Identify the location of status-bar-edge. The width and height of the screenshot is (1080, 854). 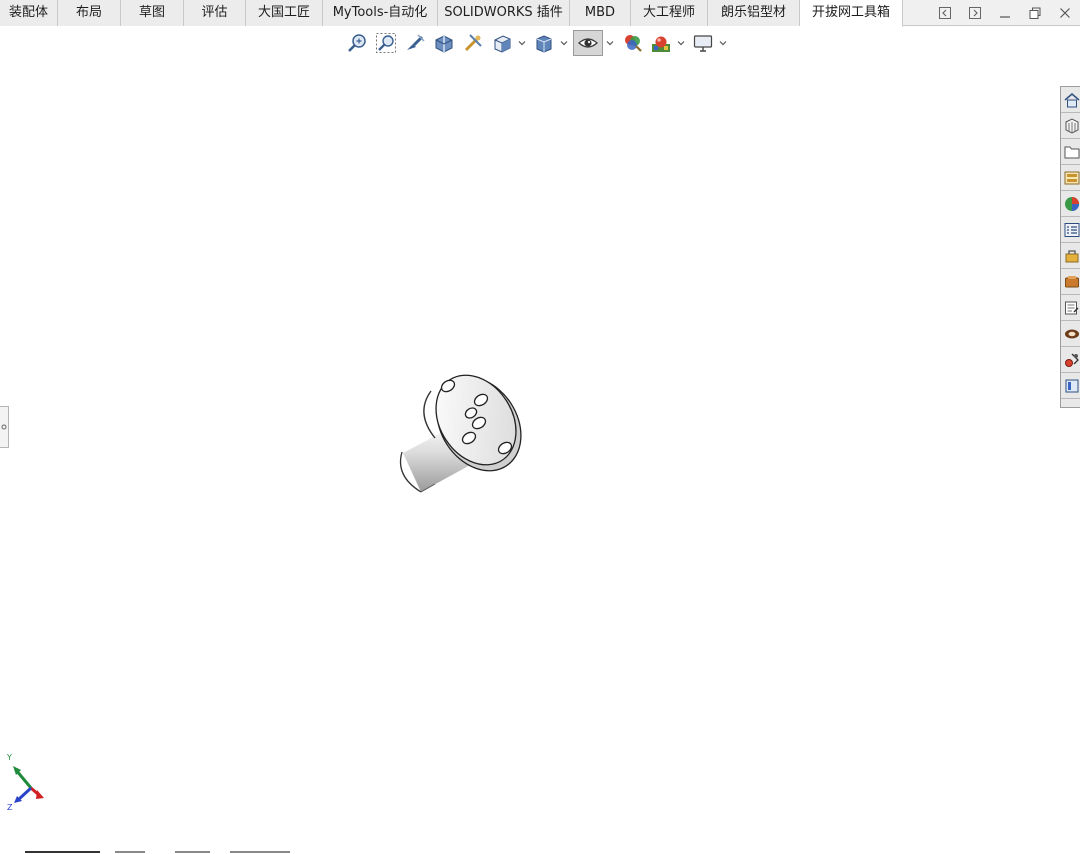
(157, 852).